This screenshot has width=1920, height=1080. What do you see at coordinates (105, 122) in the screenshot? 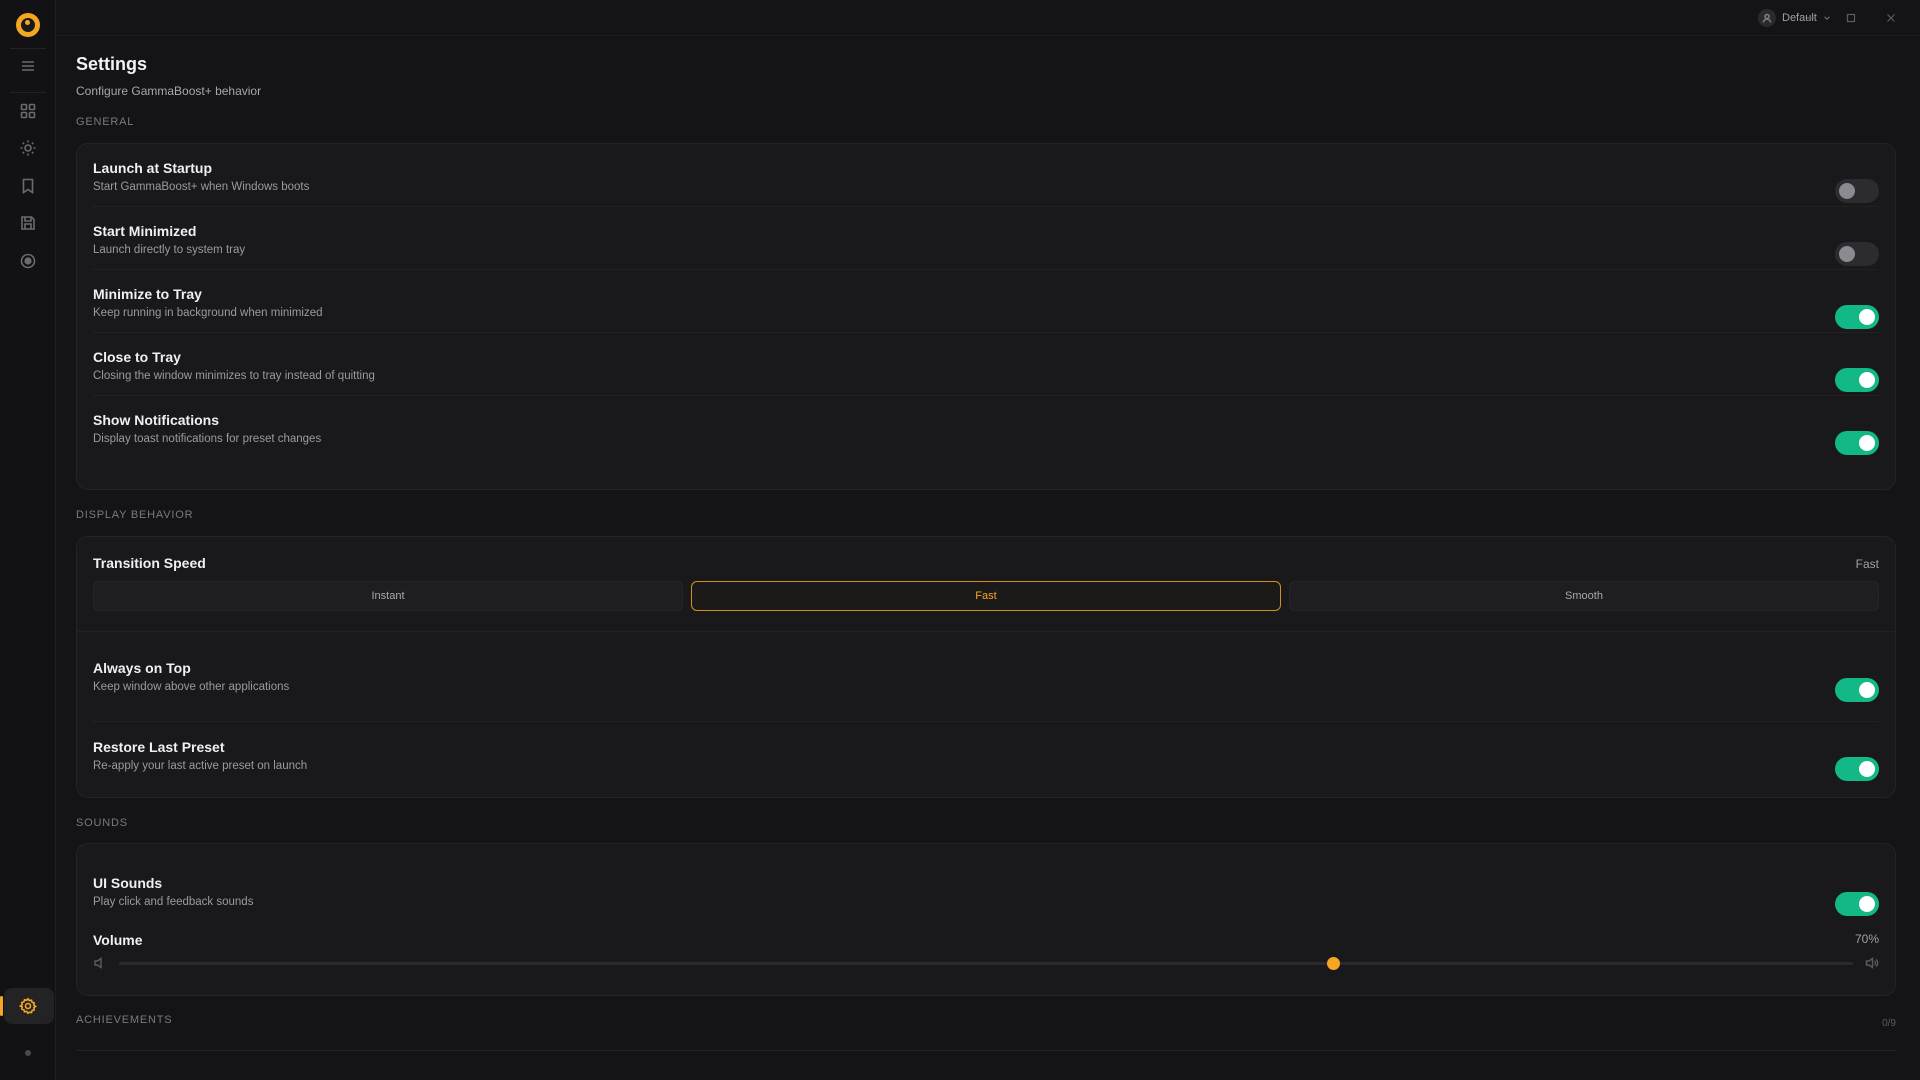
I see `section-label-general: GENERAL` at bounding box center [105, 122].